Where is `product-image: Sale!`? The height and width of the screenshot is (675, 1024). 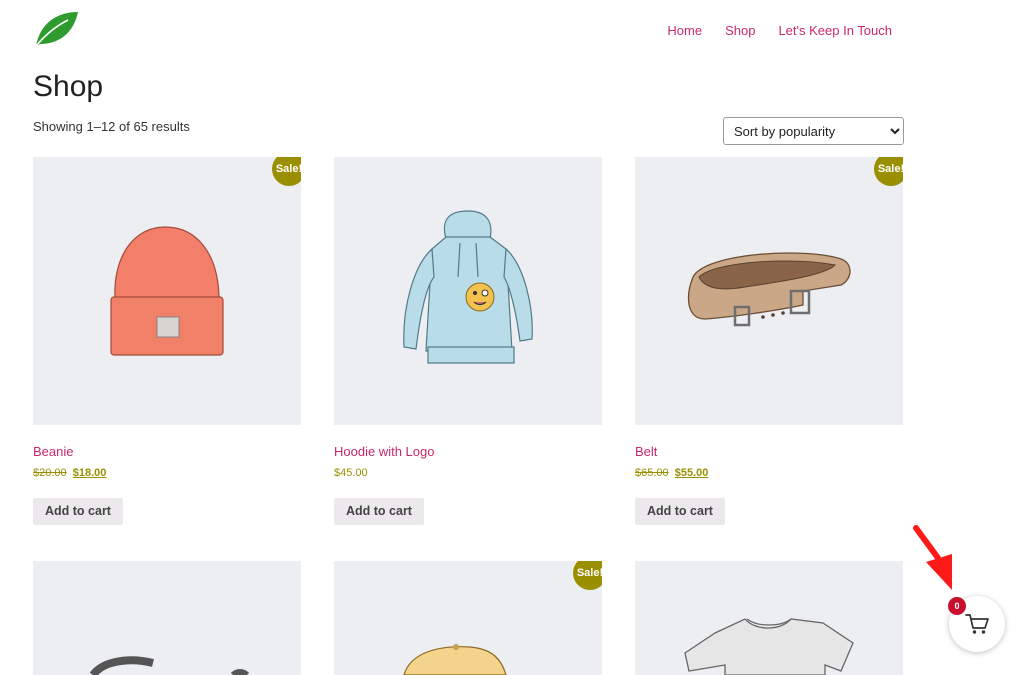 product-image: Sale! is located at coordinates (468, 618).